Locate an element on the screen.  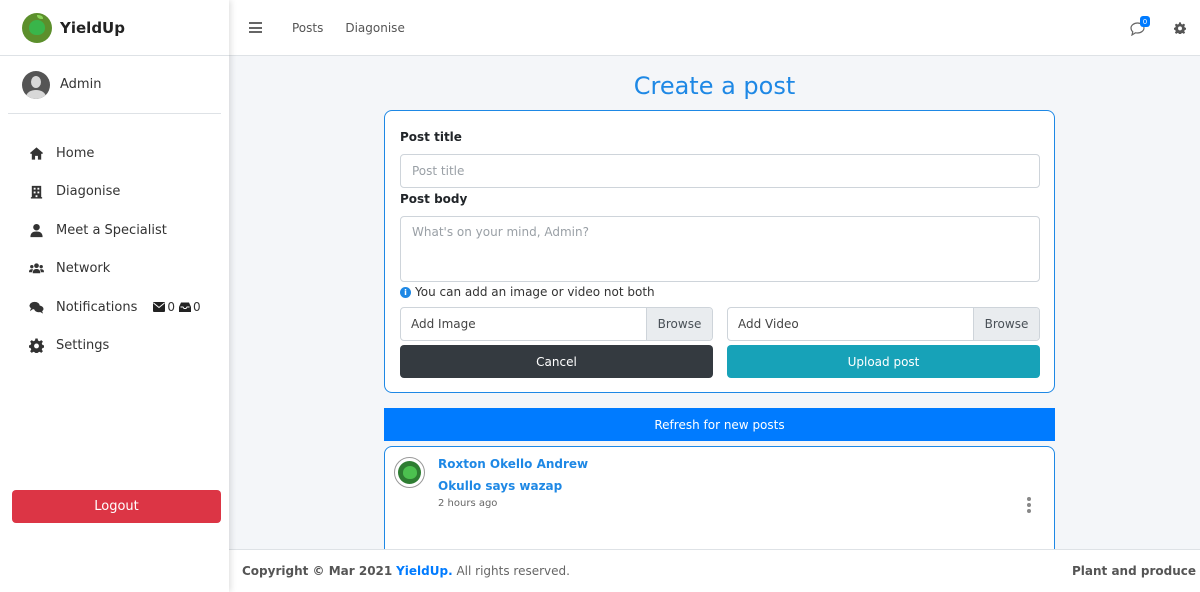
users-icon is located at coordinates (36, 269).